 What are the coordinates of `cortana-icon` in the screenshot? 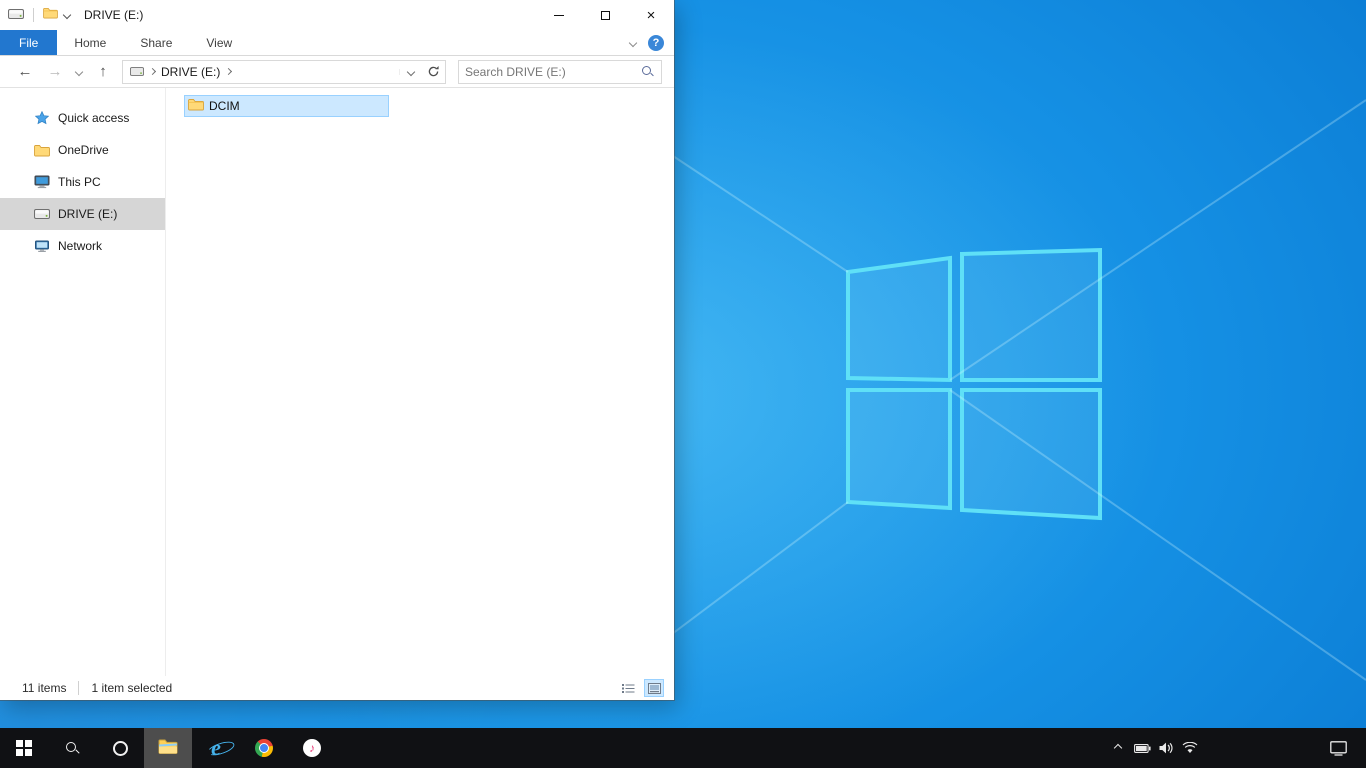 It's located at (120, 748).